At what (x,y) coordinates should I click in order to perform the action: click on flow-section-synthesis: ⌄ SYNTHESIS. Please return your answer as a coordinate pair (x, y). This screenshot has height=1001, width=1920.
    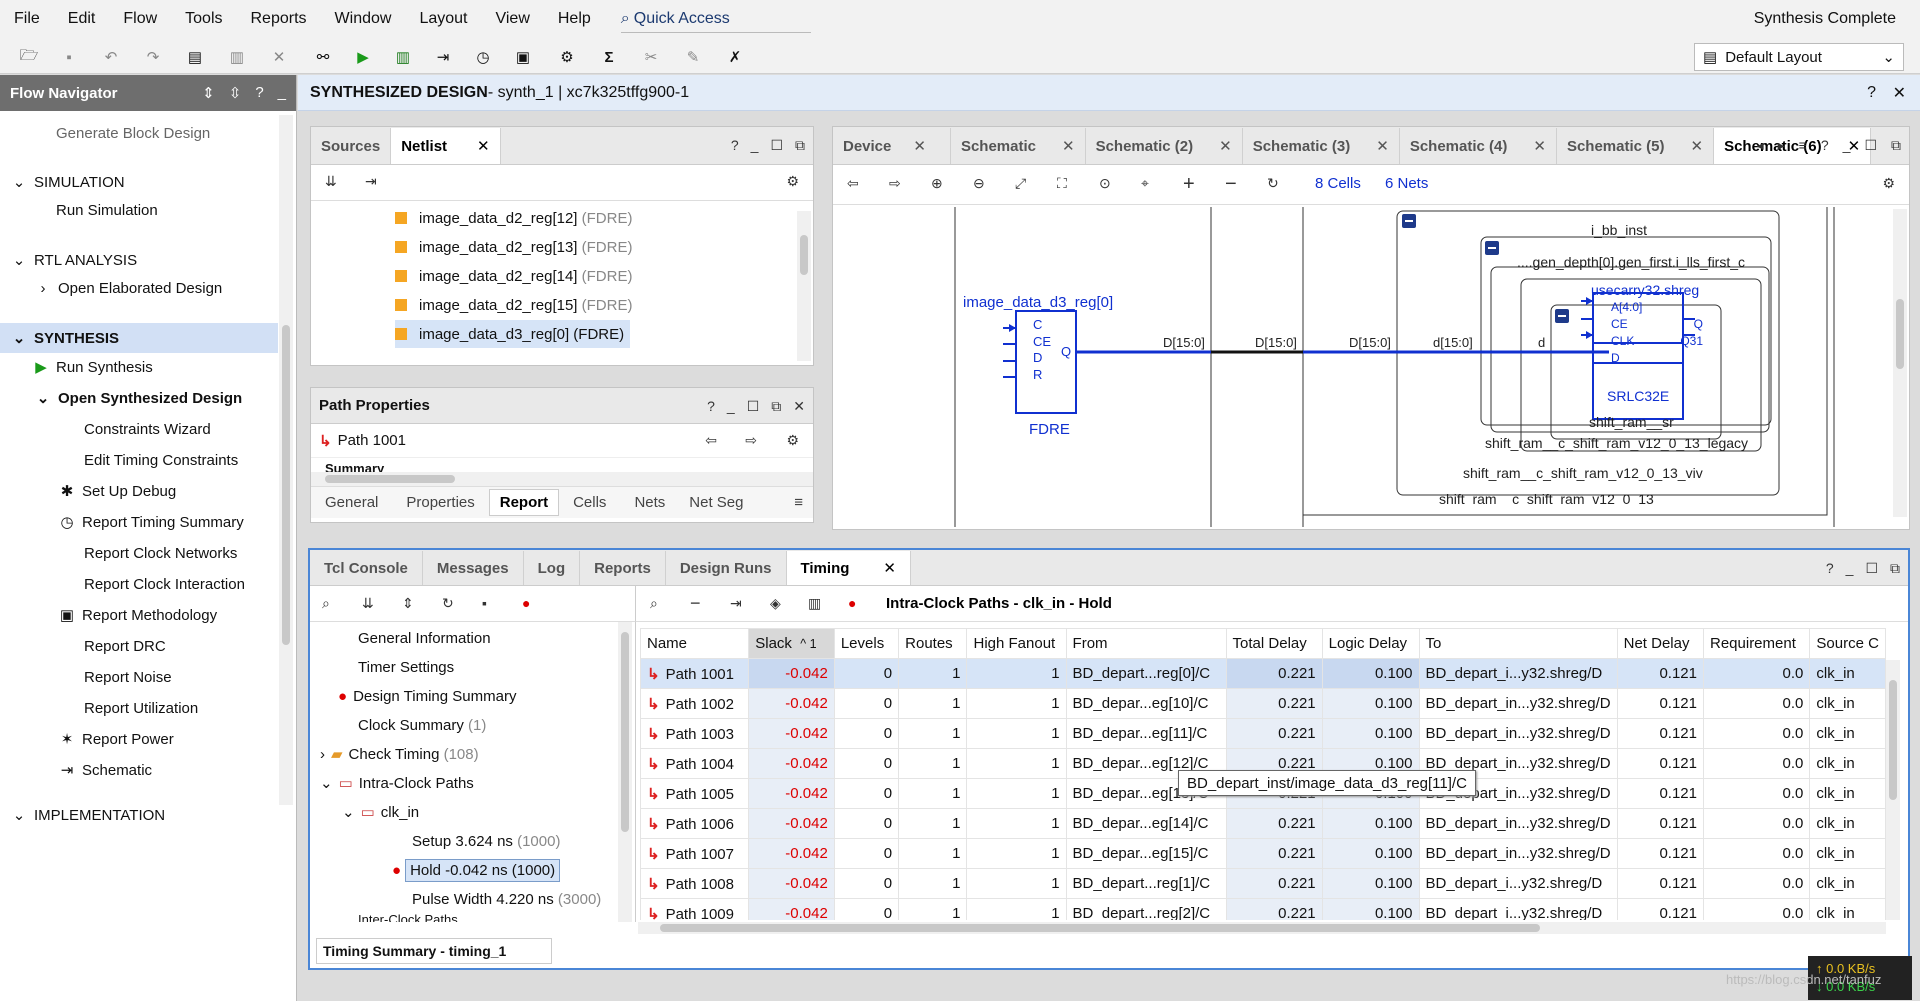
    Looking at the image, I should click on (139, 338).